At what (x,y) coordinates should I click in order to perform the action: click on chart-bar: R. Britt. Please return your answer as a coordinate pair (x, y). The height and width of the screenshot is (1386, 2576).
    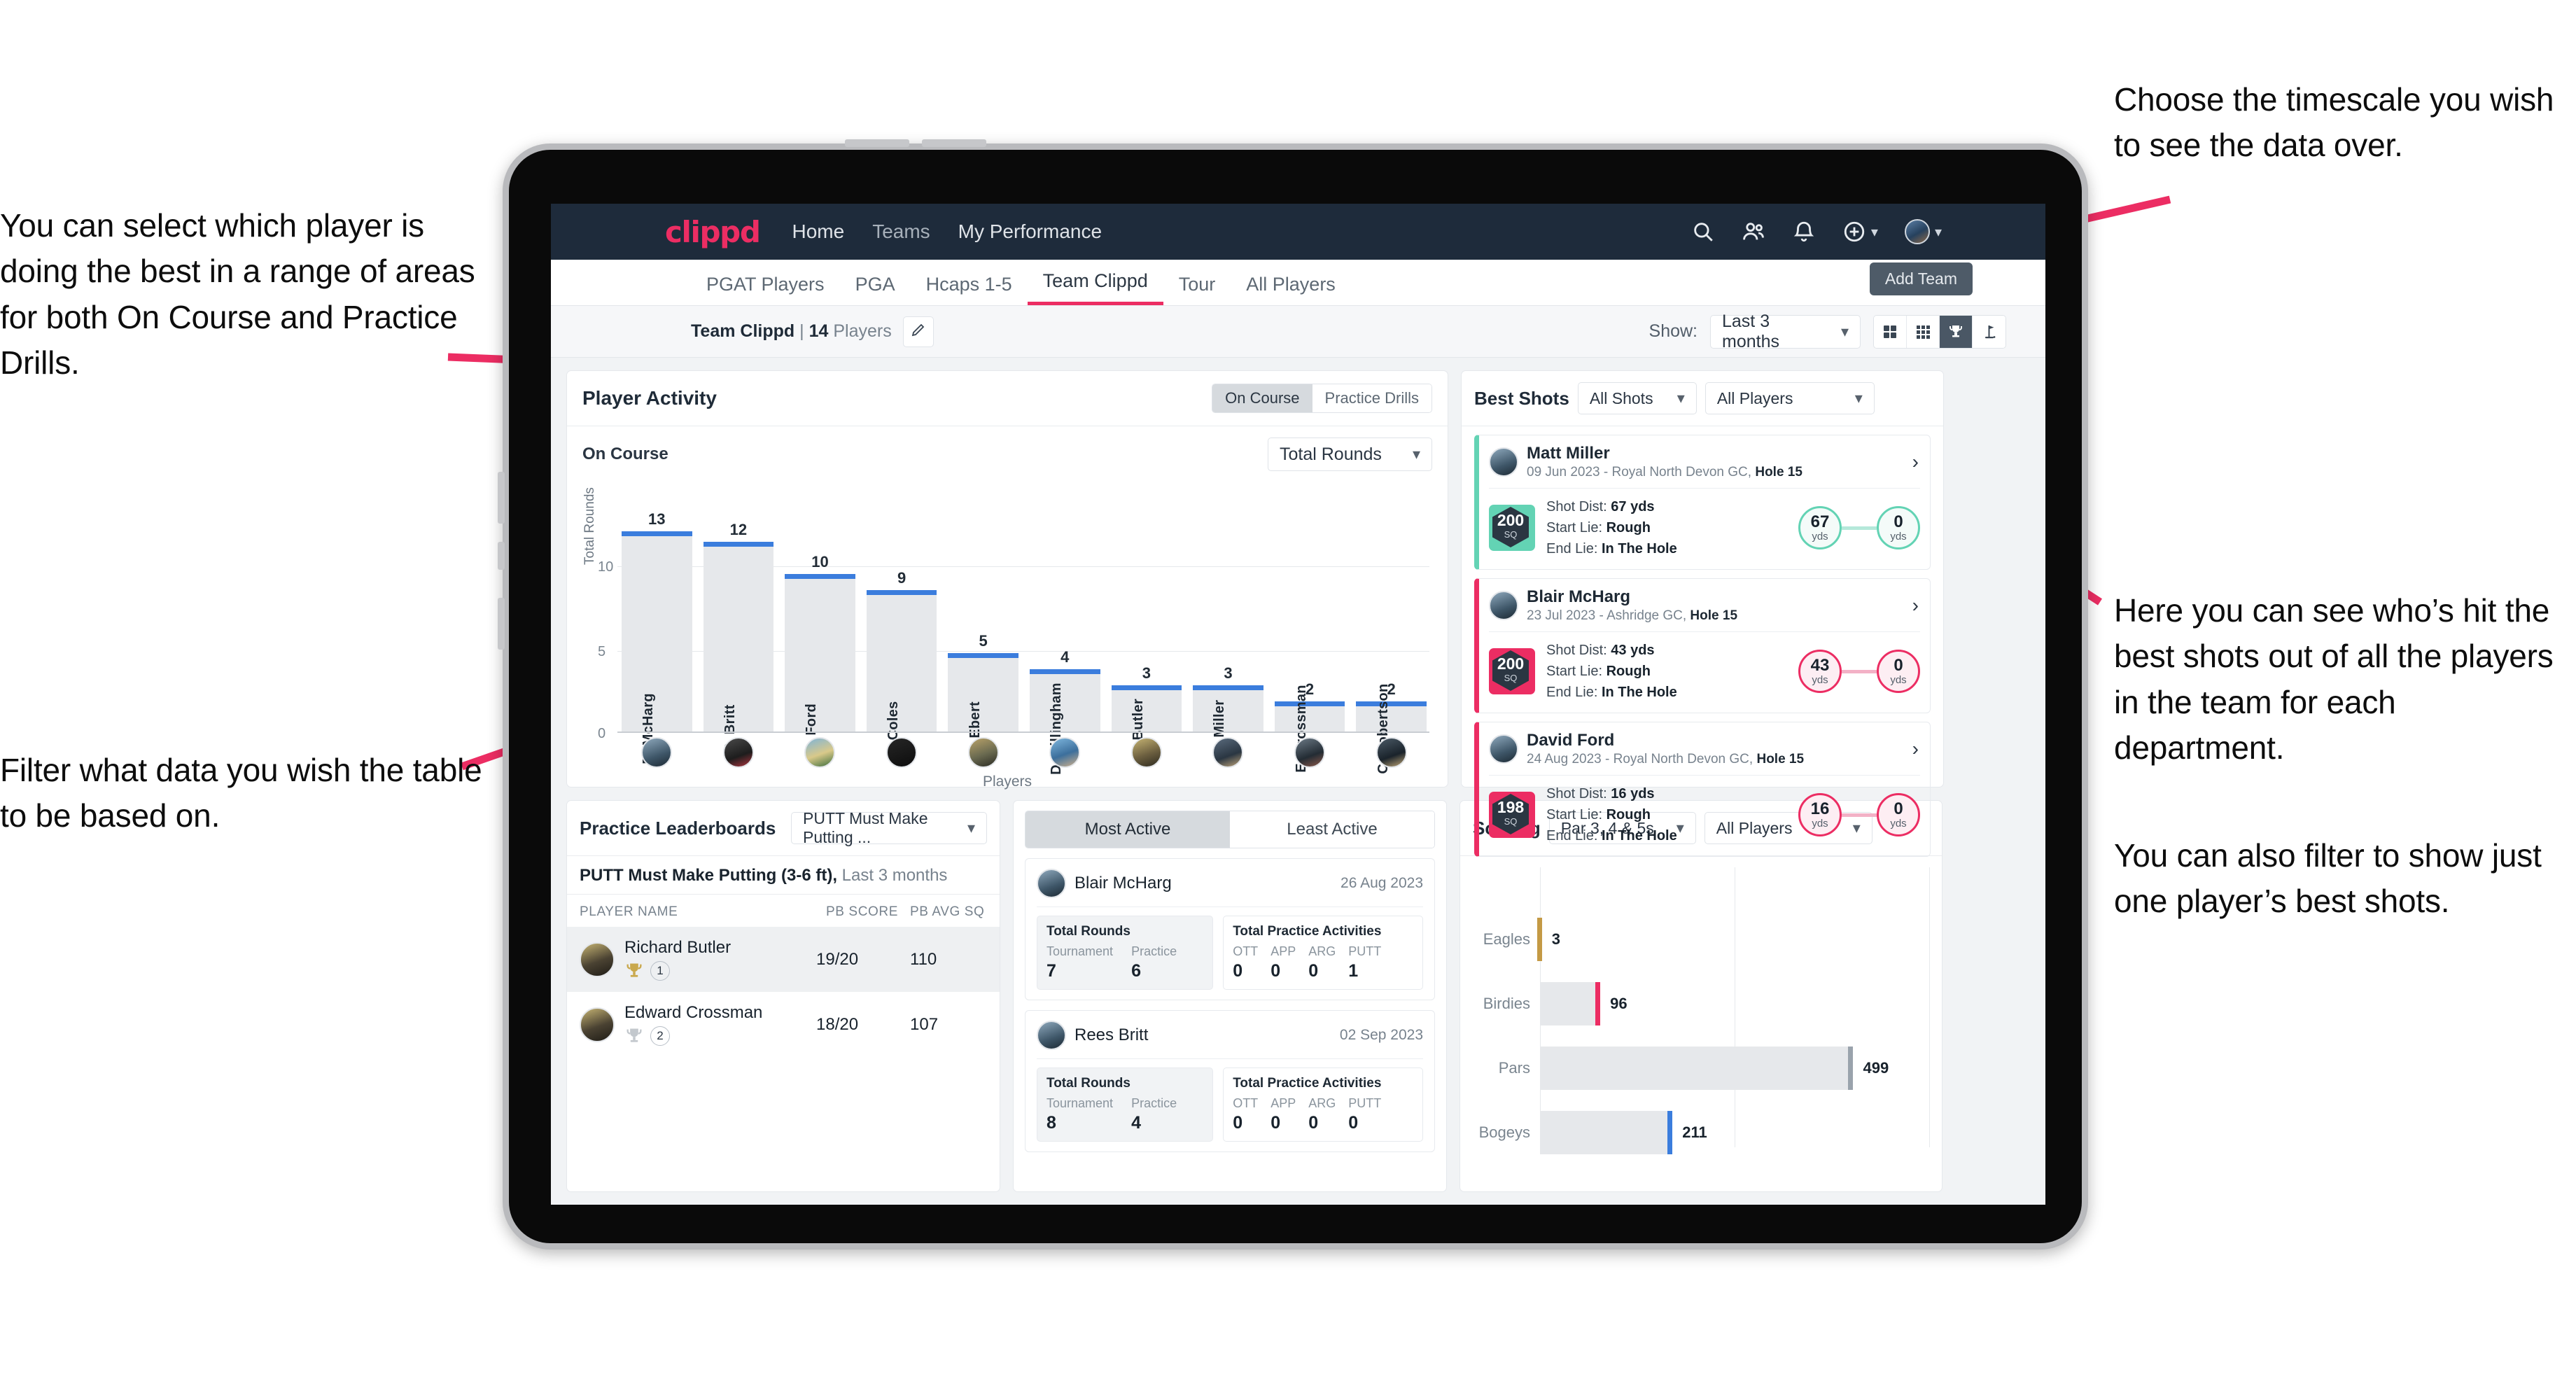
    Looking at the image, I should click on (738, 647).